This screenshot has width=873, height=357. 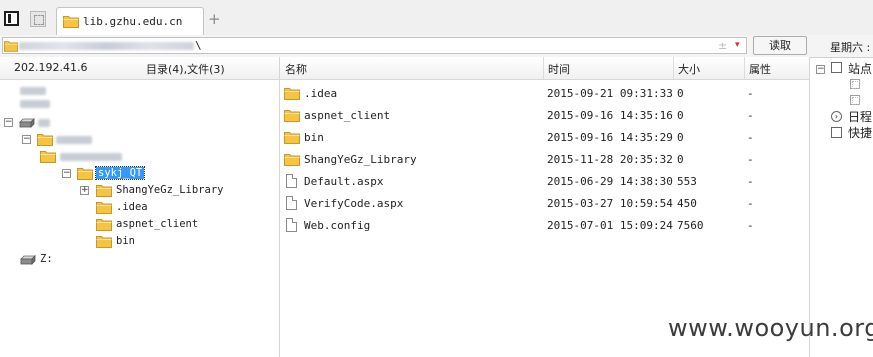 What do you see at coordinates (170, 190) in the screenshot?
I see `tree-node-label: ShangYeGz_Library` at bounding box center [170, 190].